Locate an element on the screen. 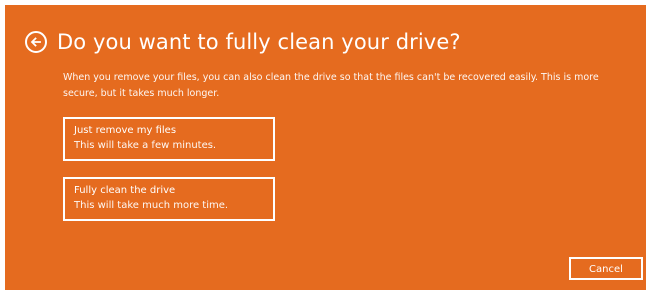  back-button is located at coordinates (36, 42).